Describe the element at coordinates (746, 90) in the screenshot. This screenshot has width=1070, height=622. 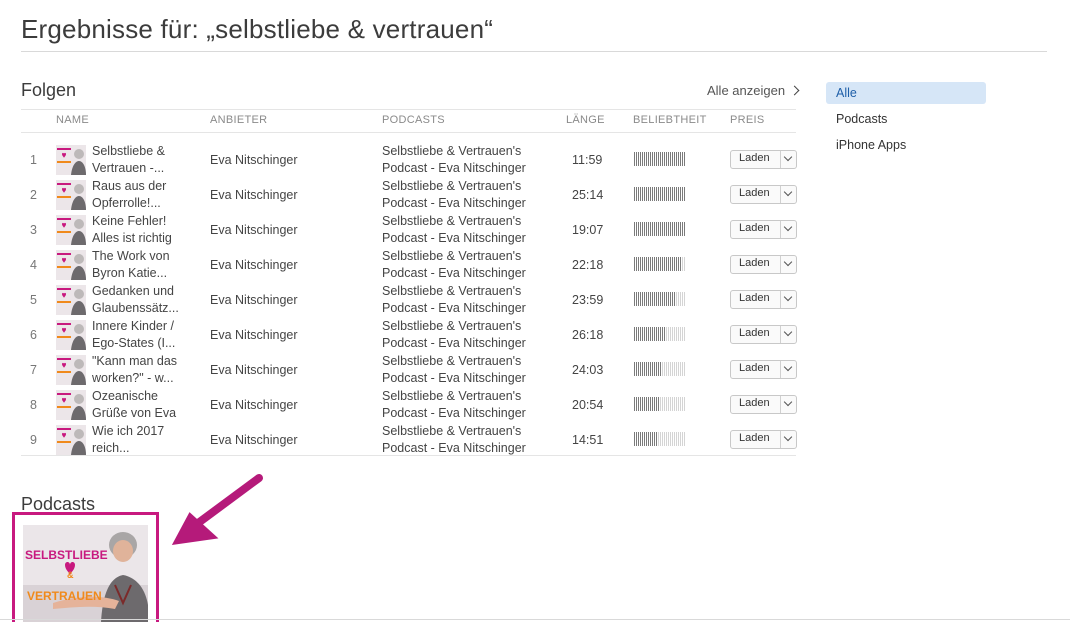
I see `see-all-label: Alle anzeigen` at that location.